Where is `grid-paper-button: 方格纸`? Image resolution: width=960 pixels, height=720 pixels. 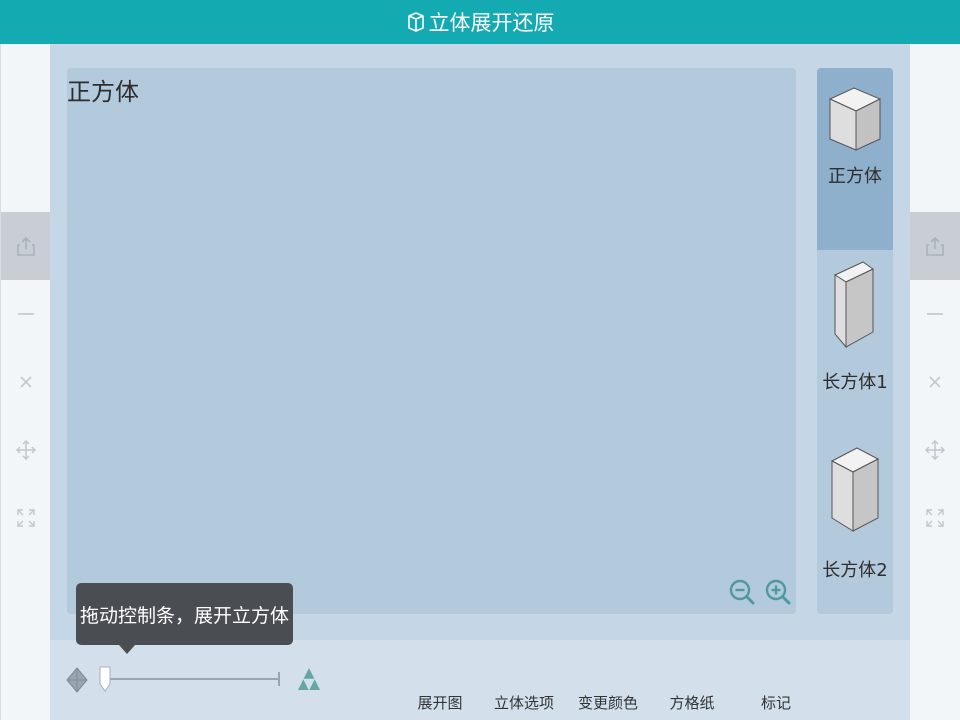
grid-paper-button: 方格纸 is located at coordinates (692, 702).